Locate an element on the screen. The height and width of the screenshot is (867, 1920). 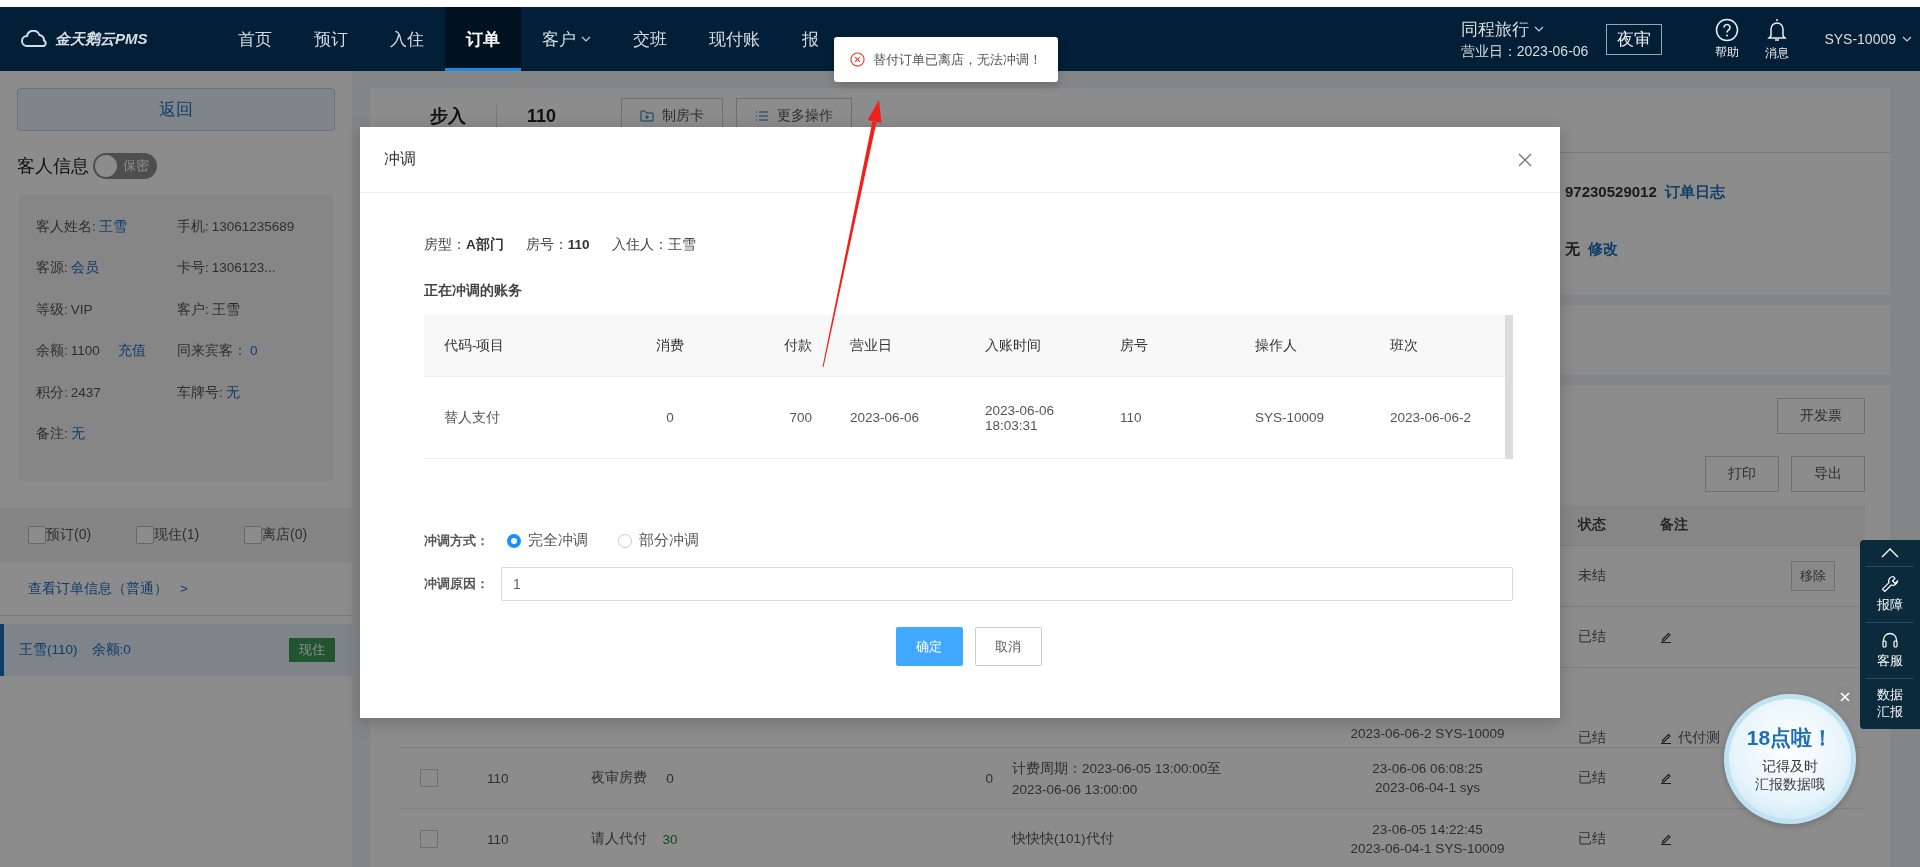
field-label: 积分: is located at coordinates (52, 392).